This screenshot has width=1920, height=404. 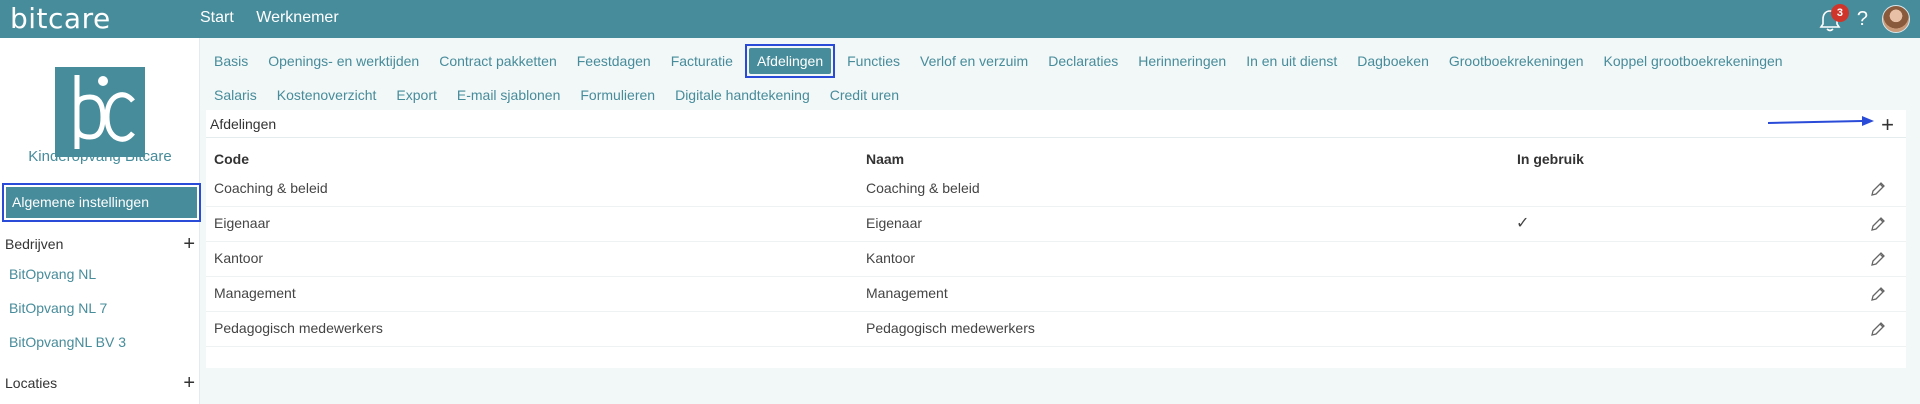 I want to click on user-avatar, so click(x=1896, y=19).